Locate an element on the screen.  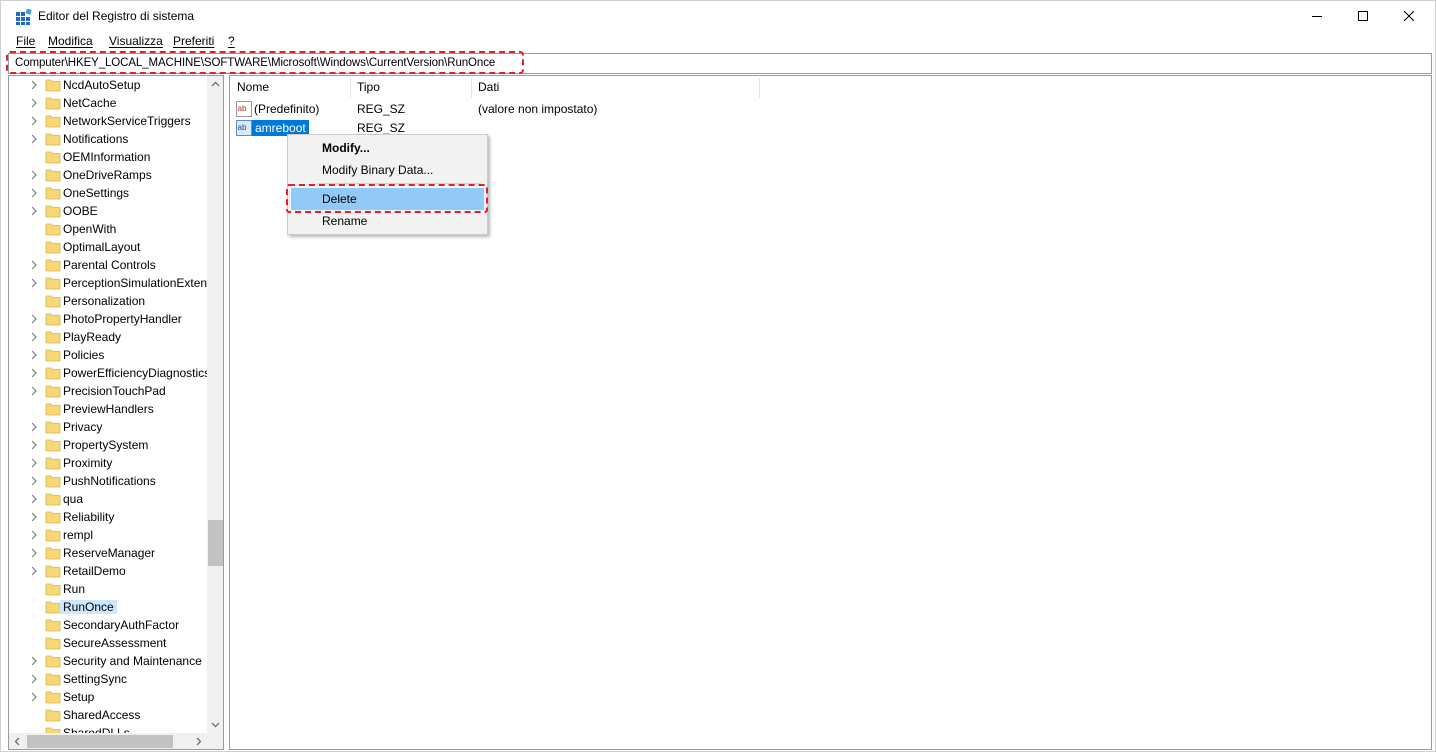
tree-item: PrecisionTouchPad is located at coordinates (109, 391).